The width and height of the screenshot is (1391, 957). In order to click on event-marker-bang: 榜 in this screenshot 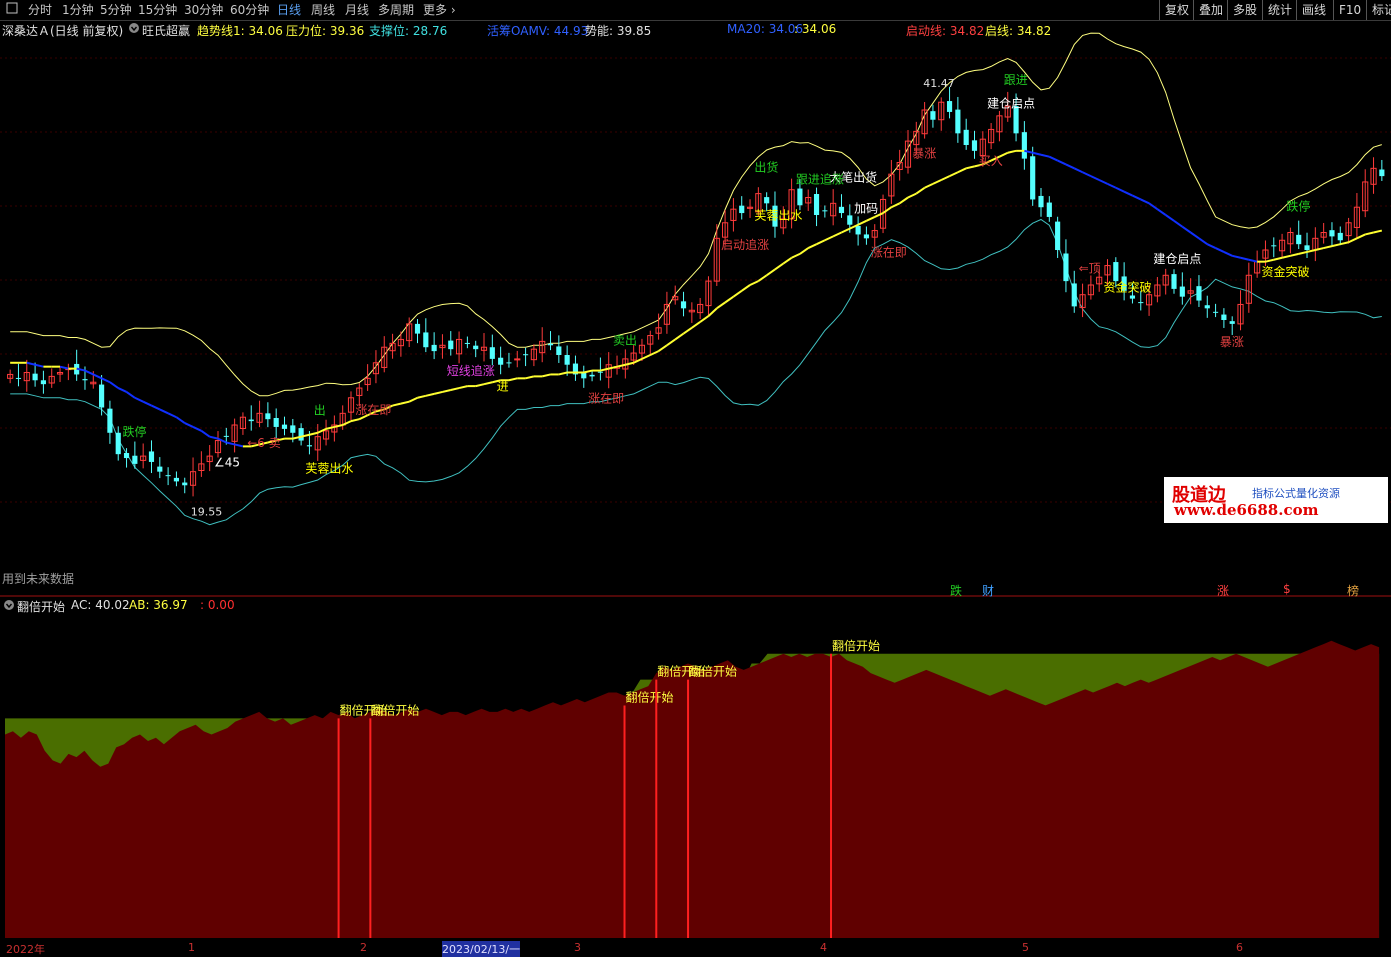, I will do `click(1353, 590)`.